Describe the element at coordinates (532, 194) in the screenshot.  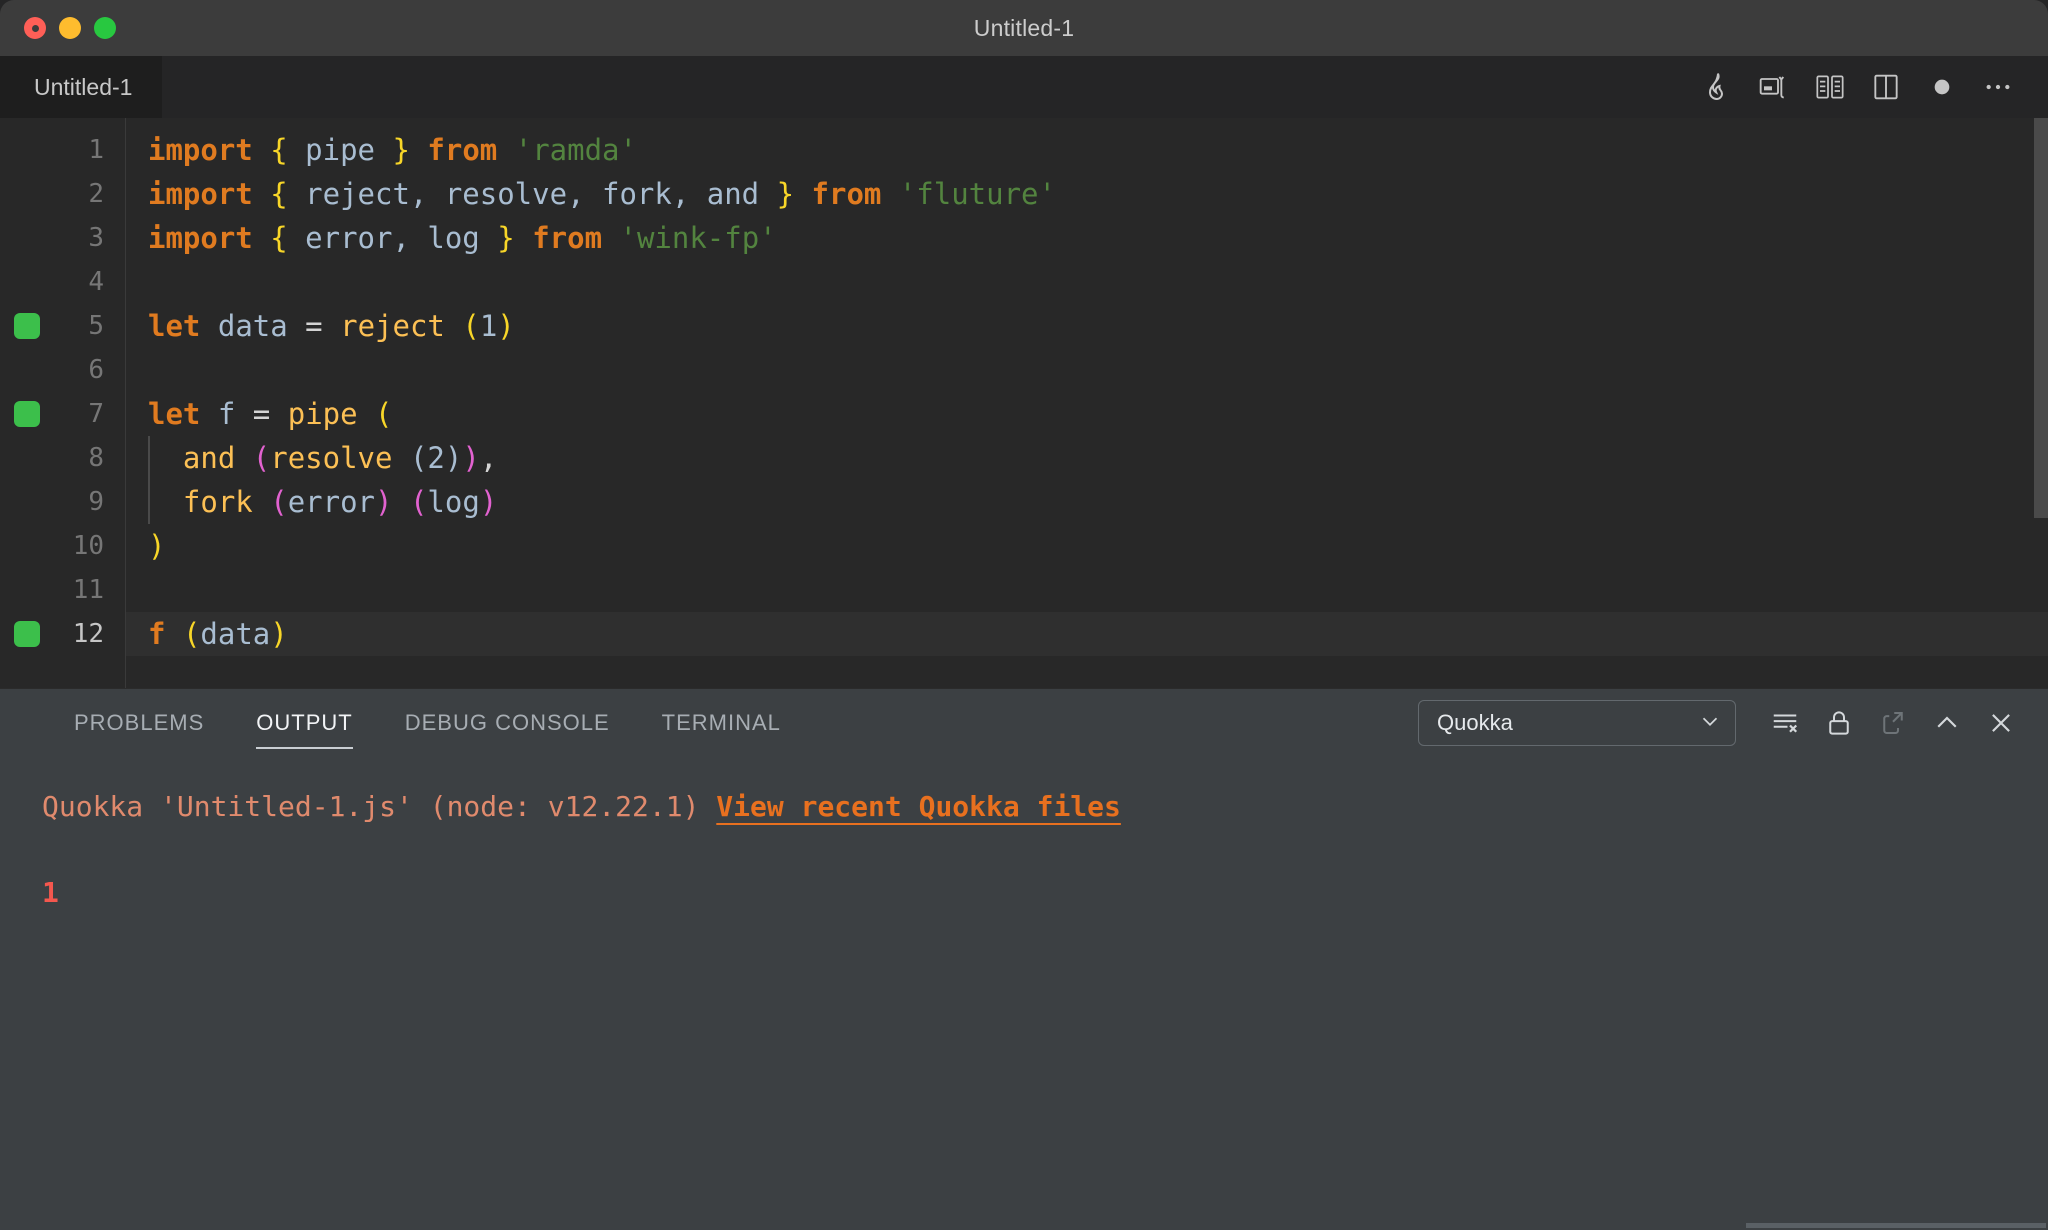
I see `code-token: reject, resolve, fork, and` at that location.